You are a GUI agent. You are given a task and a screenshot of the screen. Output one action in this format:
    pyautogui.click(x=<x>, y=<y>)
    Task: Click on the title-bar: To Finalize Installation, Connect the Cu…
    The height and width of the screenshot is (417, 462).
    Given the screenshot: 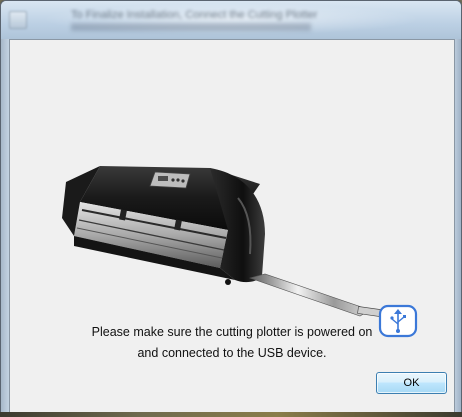 What is the action you would take?
    pyautogui.click(x=231, y=20)
    